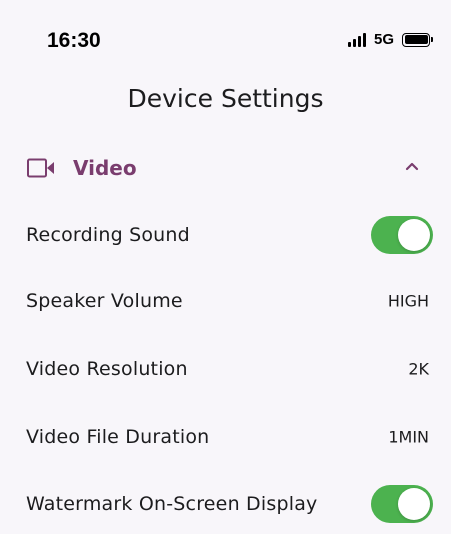 This screenshot has width=451, height=534. Describe the element at coordinates (105, 168) in the screenshot. I see `section-title: Video` at that location.